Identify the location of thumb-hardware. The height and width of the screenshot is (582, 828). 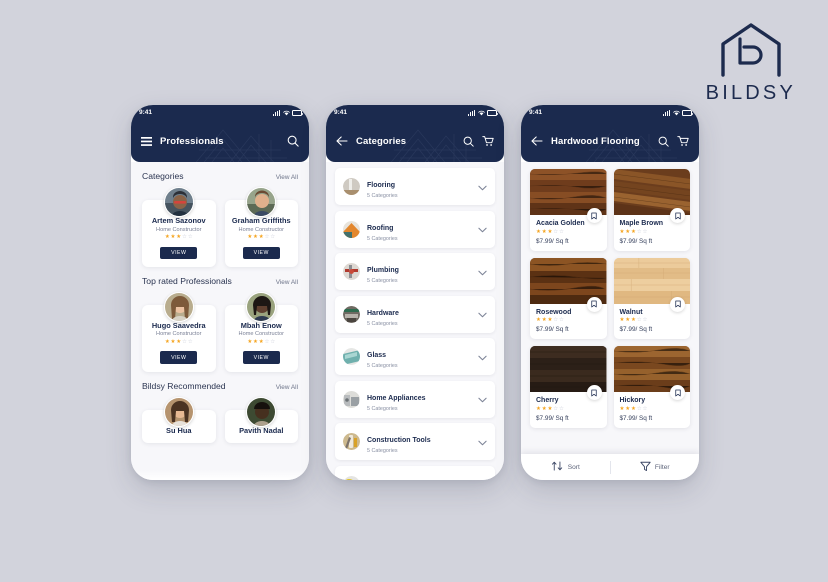
(351, 314).